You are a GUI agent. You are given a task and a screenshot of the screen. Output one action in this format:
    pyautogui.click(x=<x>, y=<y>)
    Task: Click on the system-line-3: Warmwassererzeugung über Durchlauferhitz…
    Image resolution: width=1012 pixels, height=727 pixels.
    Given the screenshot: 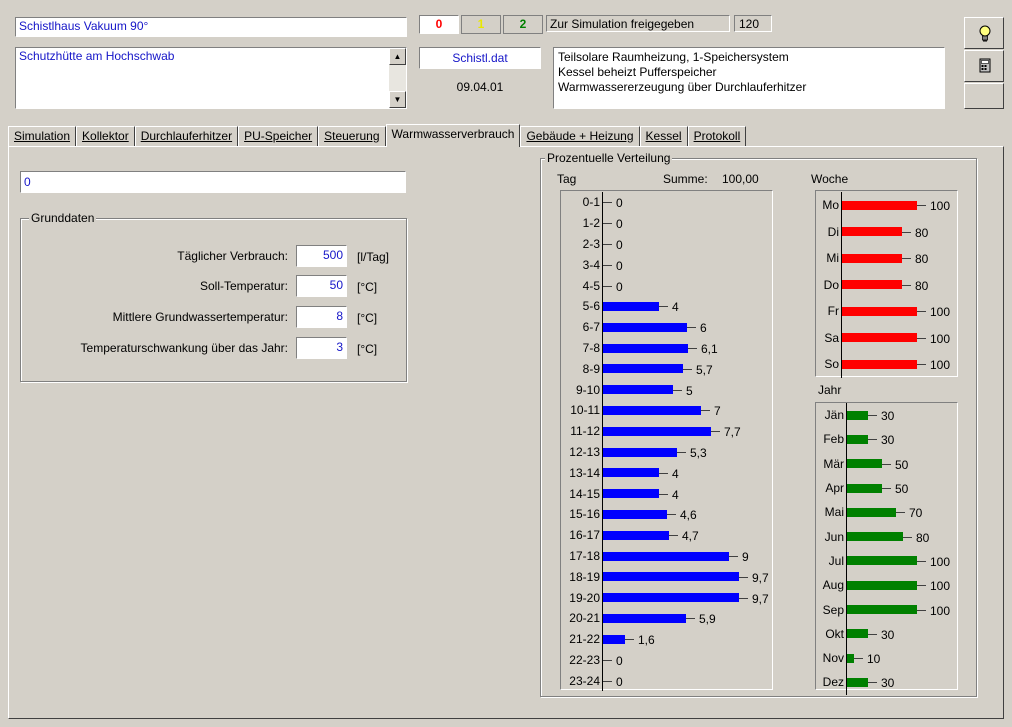 What is the action you would take?
    pyautogui.click(x=682, y=87)
    